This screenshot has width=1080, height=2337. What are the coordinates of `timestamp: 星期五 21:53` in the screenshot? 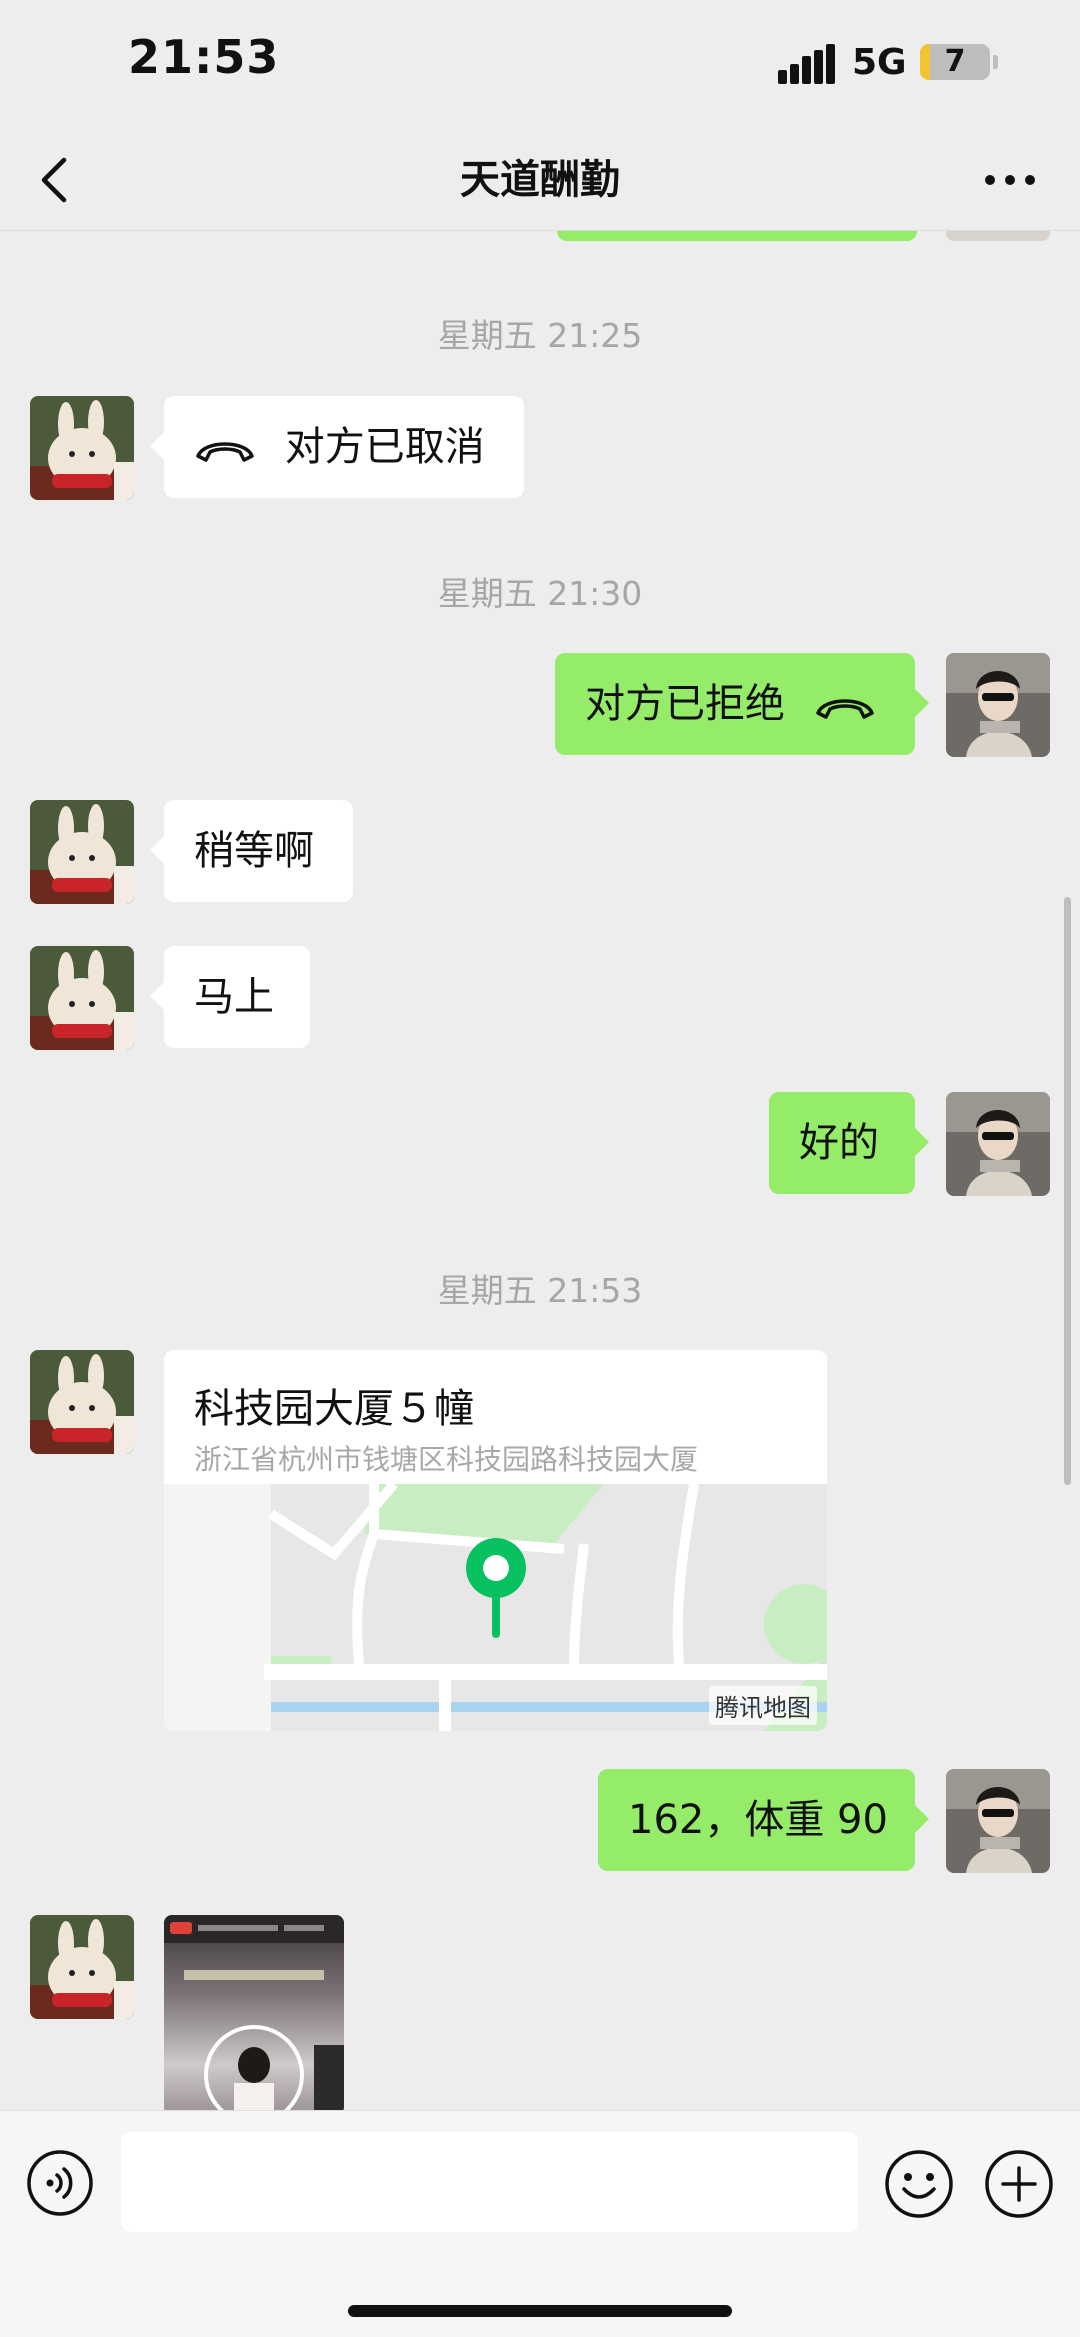 It's located at (540, 1290).